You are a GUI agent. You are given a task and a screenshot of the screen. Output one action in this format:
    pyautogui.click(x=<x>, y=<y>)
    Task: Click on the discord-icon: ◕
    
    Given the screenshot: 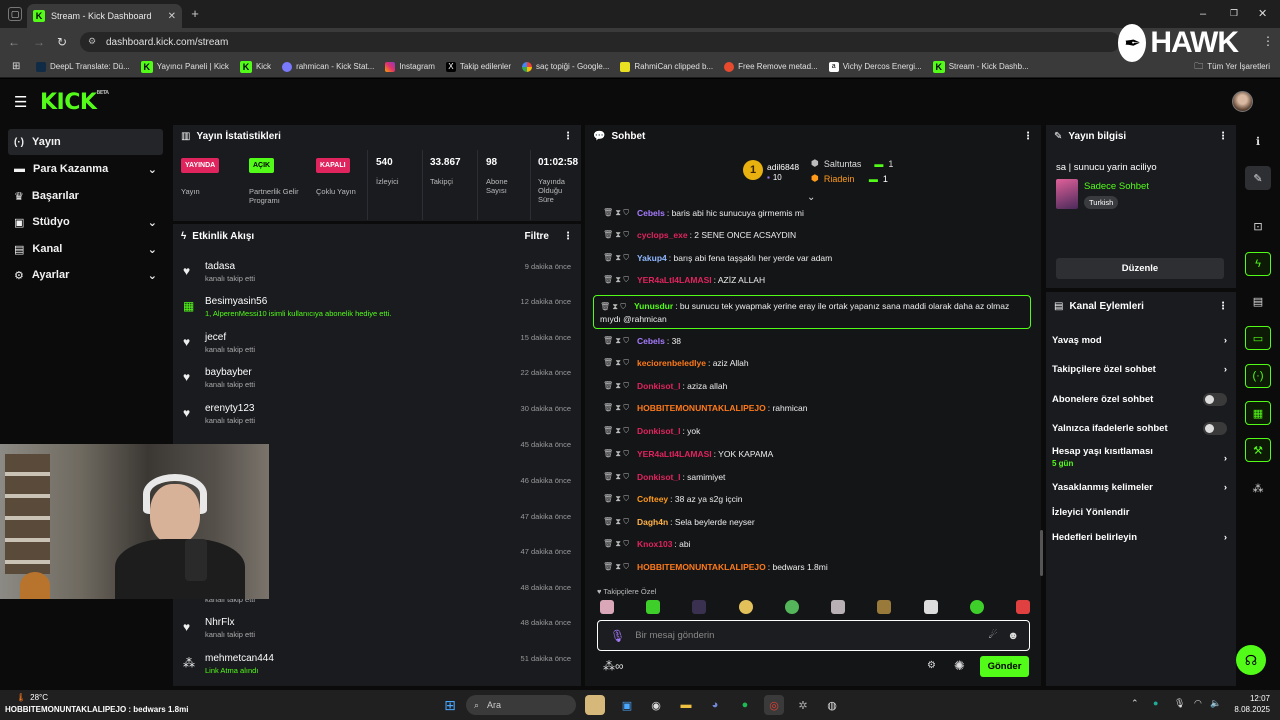 What is the action you would take?
    pyautogui.click(x=715, y=705)
    